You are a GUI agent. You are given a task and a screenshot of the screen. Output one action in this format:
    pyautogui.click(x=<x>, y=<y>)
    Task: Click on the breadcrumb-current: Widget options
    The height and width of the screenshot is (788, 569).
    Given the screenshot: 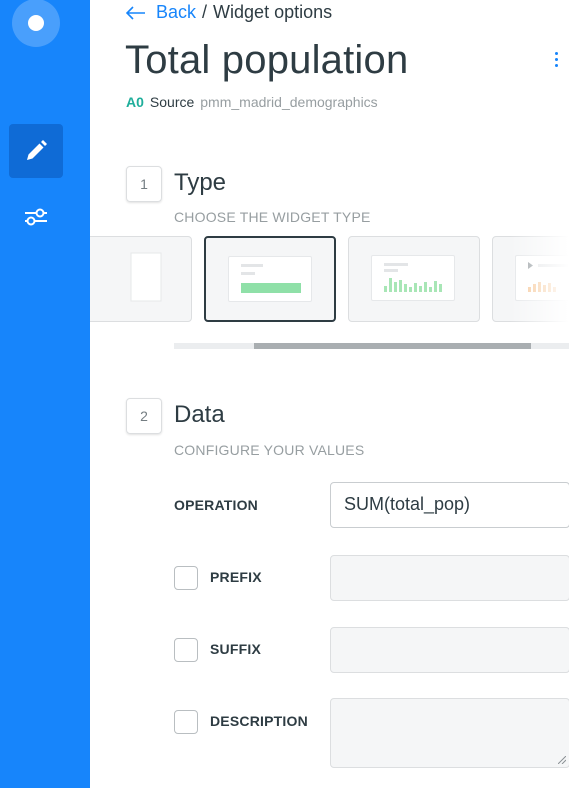 What is the action you would take?
    pyautogui.click(x=273, y=12)
    